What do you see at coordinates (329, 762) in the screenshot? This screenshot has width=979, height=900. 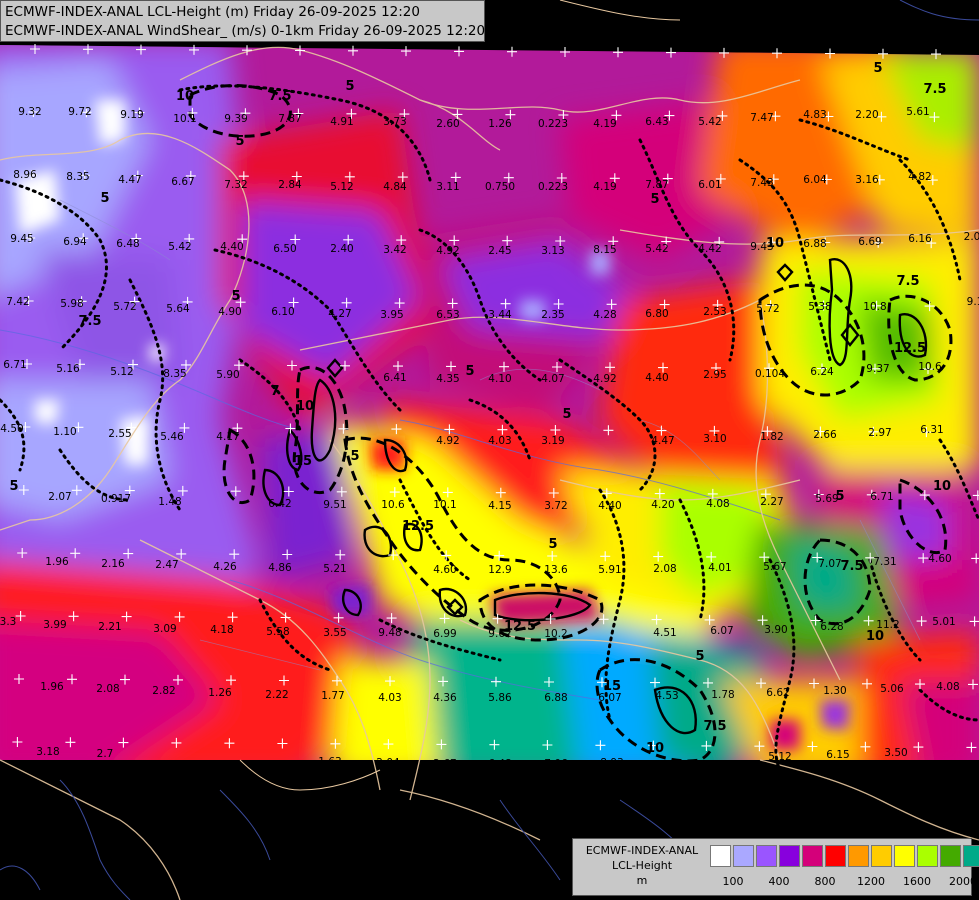 I see `grid-value-label: 1.63` at bounding box center [329, 762].